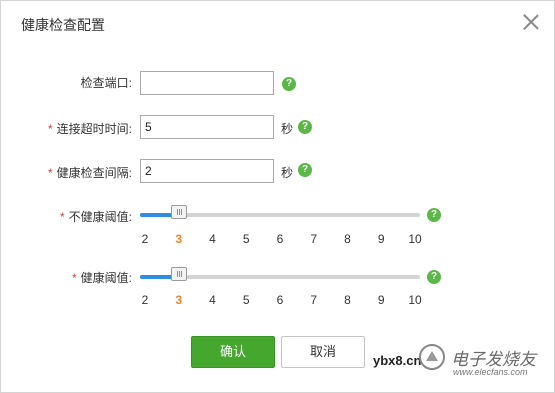 This screenshot has width=555, height=393. What do you see at coordinates (50, 173) in the screenshot?
I see `interval-required-mark: *` at bounding box center [50, 173].